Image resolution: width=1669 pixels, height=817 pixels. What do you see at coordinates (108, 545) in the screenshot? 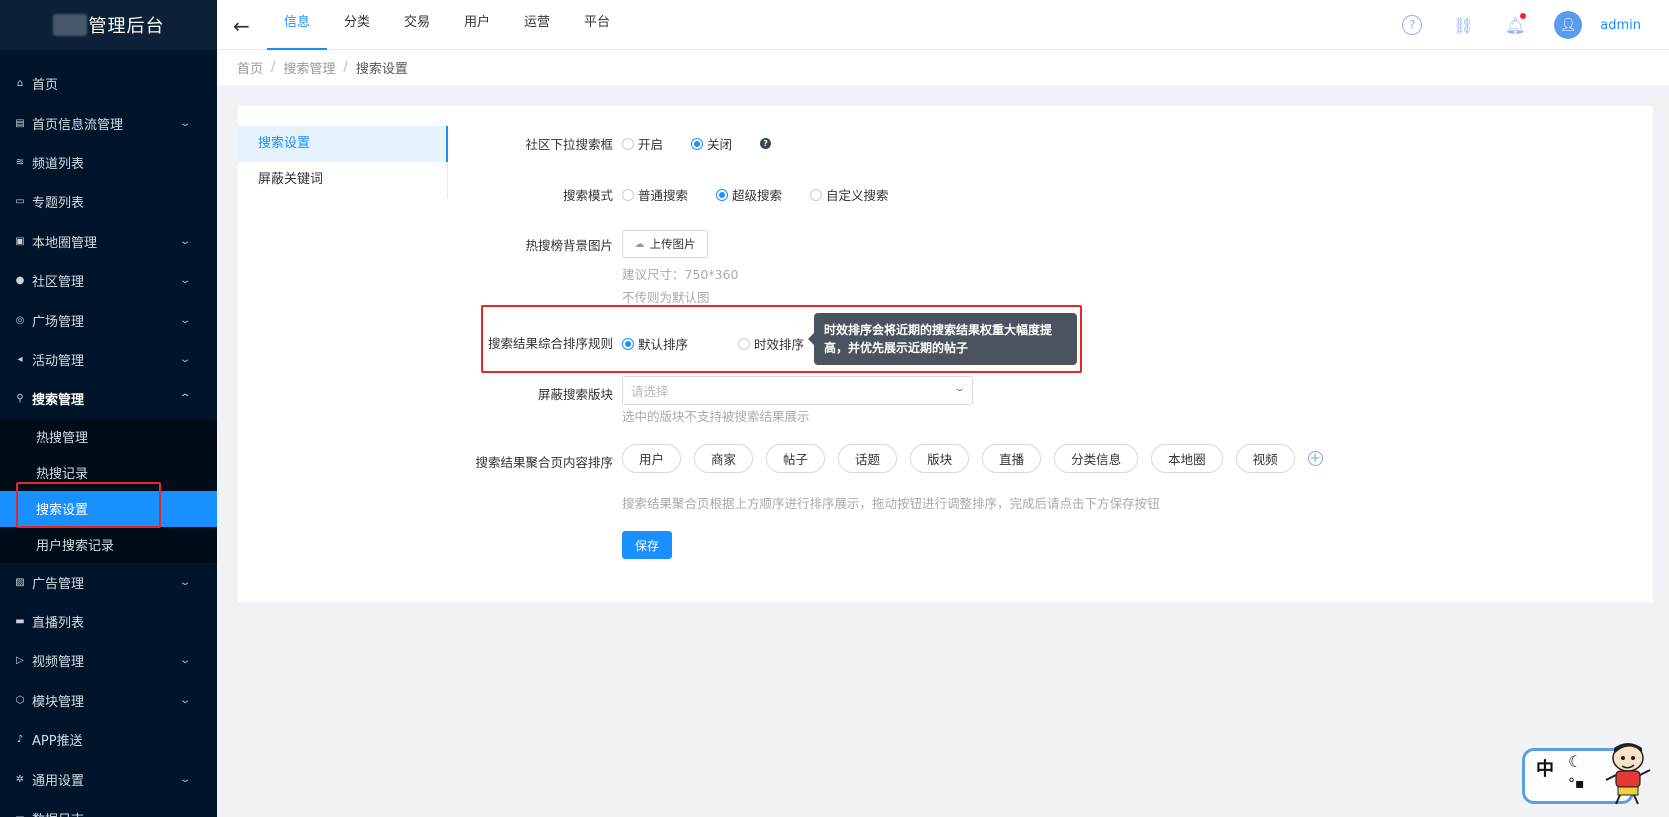
I see `submenu-item: 用户搜索记录` at bounding box center [108, 545].